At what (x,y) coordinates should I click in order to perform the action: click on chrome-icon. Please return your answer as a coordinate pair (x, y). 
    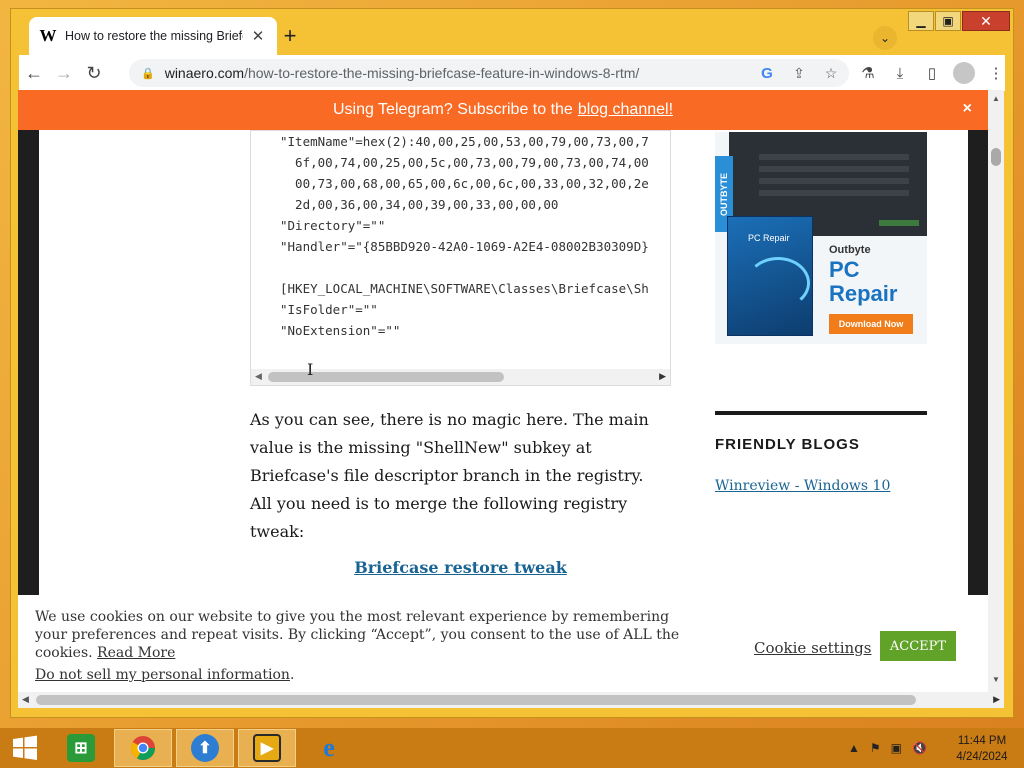
    Looking at the image, I should click on (142, 748).